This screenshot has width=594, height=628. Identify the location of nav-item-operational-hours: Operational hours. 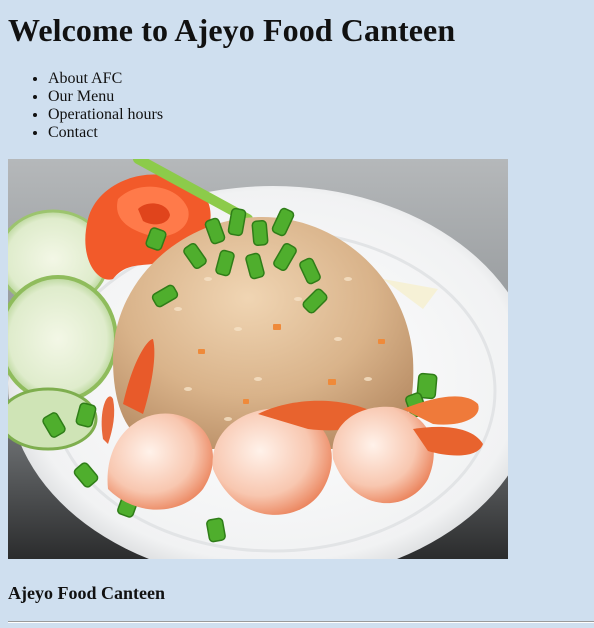
(105, 115).